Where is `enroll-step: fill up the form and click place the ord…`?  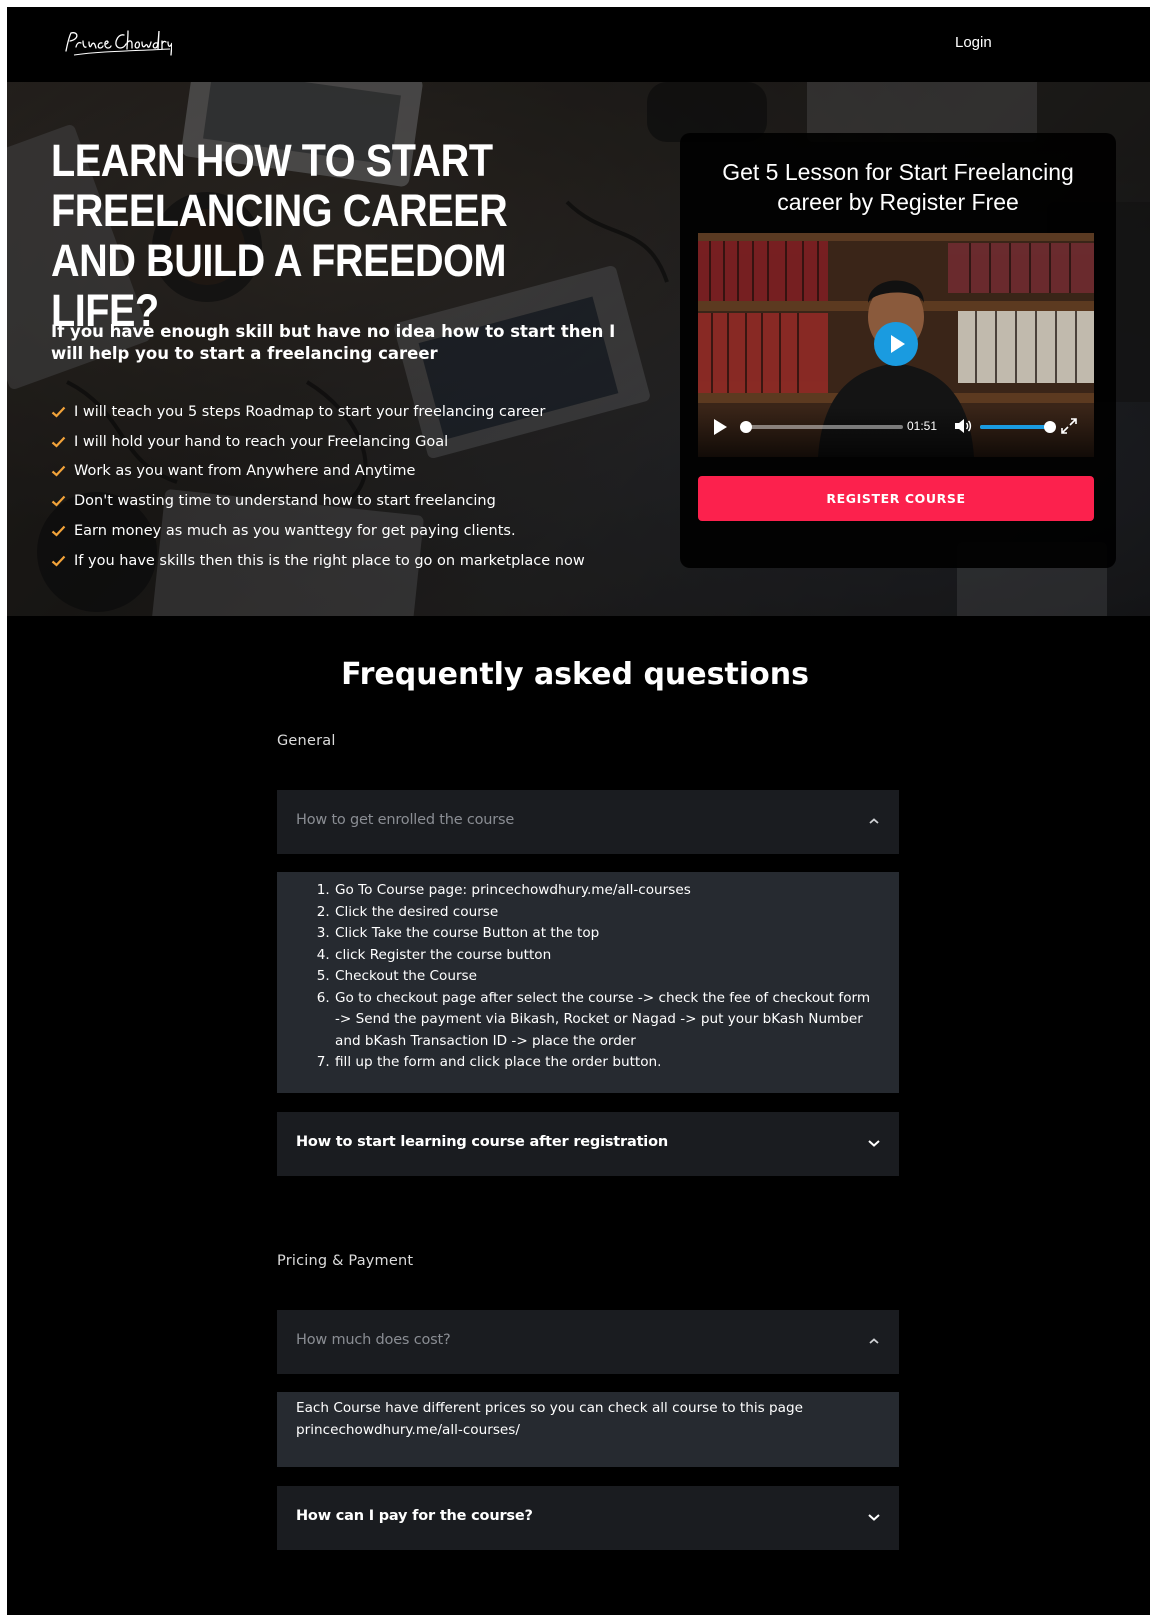 enroll-step: fill up the form and click place the ord… is located at coordinates (604, 1063).